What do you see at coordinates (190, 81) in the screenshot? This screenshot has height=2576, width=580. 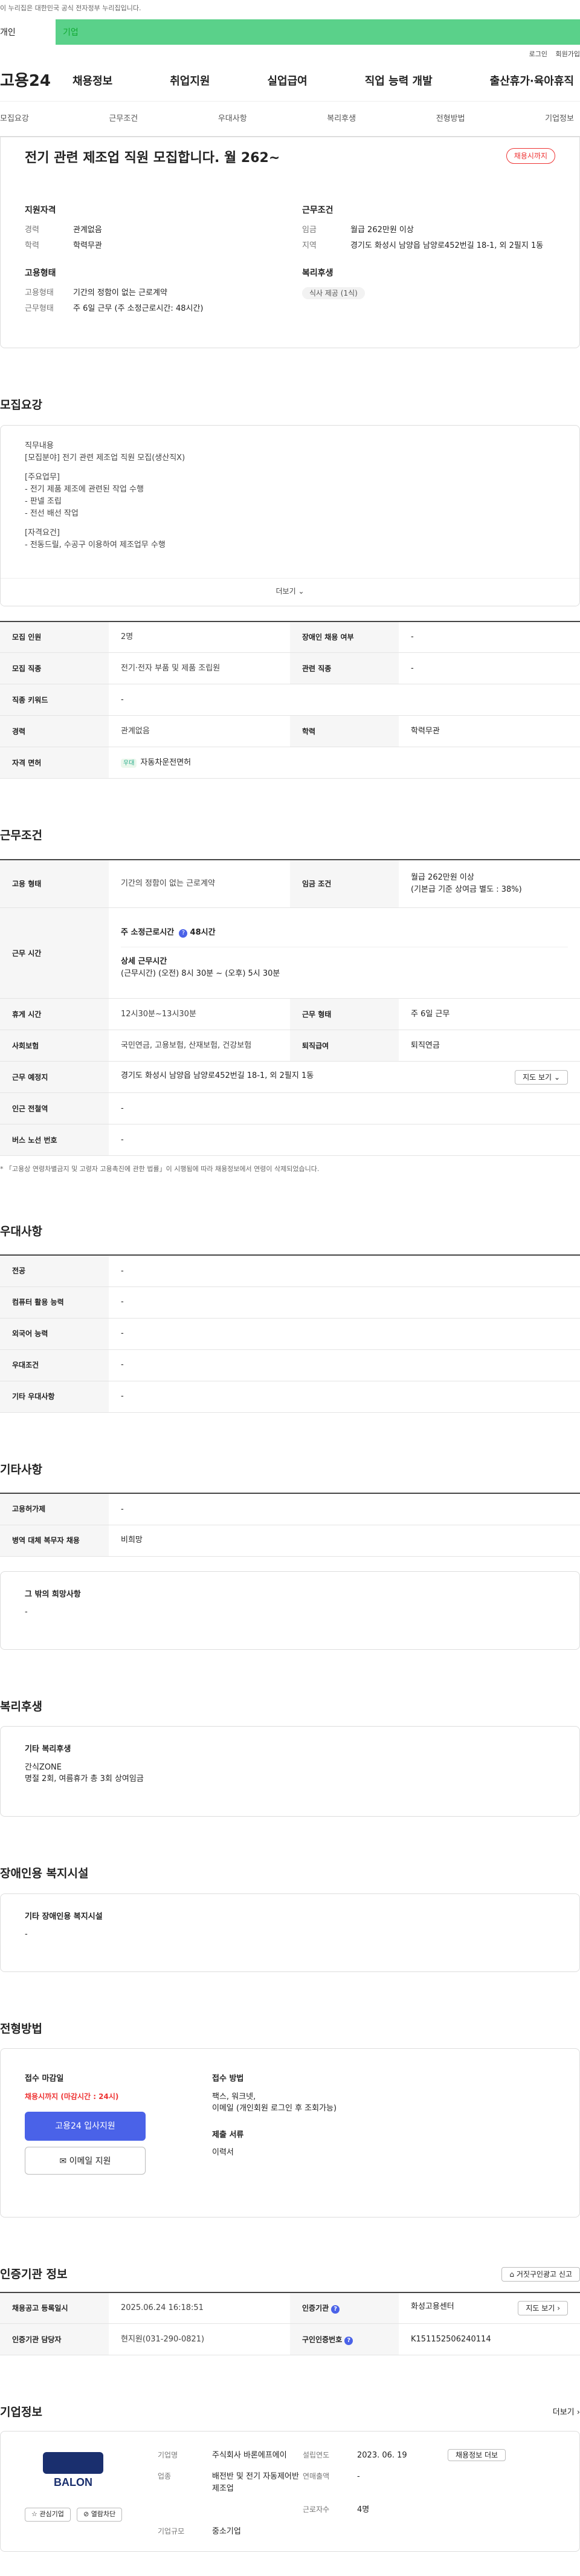 I see `gnb-item-employment-support: 취업지원` at bounding box center [190, 81].